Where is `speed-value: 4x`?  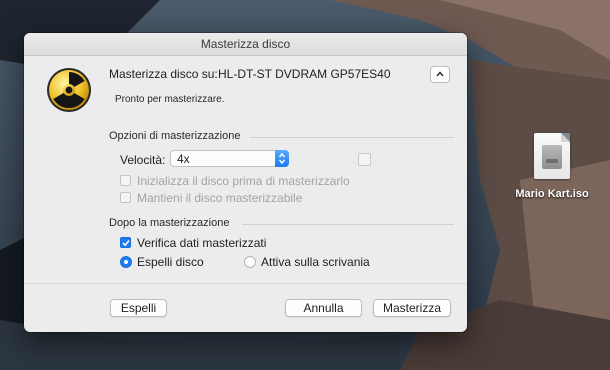
speed-value: 4x is located at coordinates (183, 159).